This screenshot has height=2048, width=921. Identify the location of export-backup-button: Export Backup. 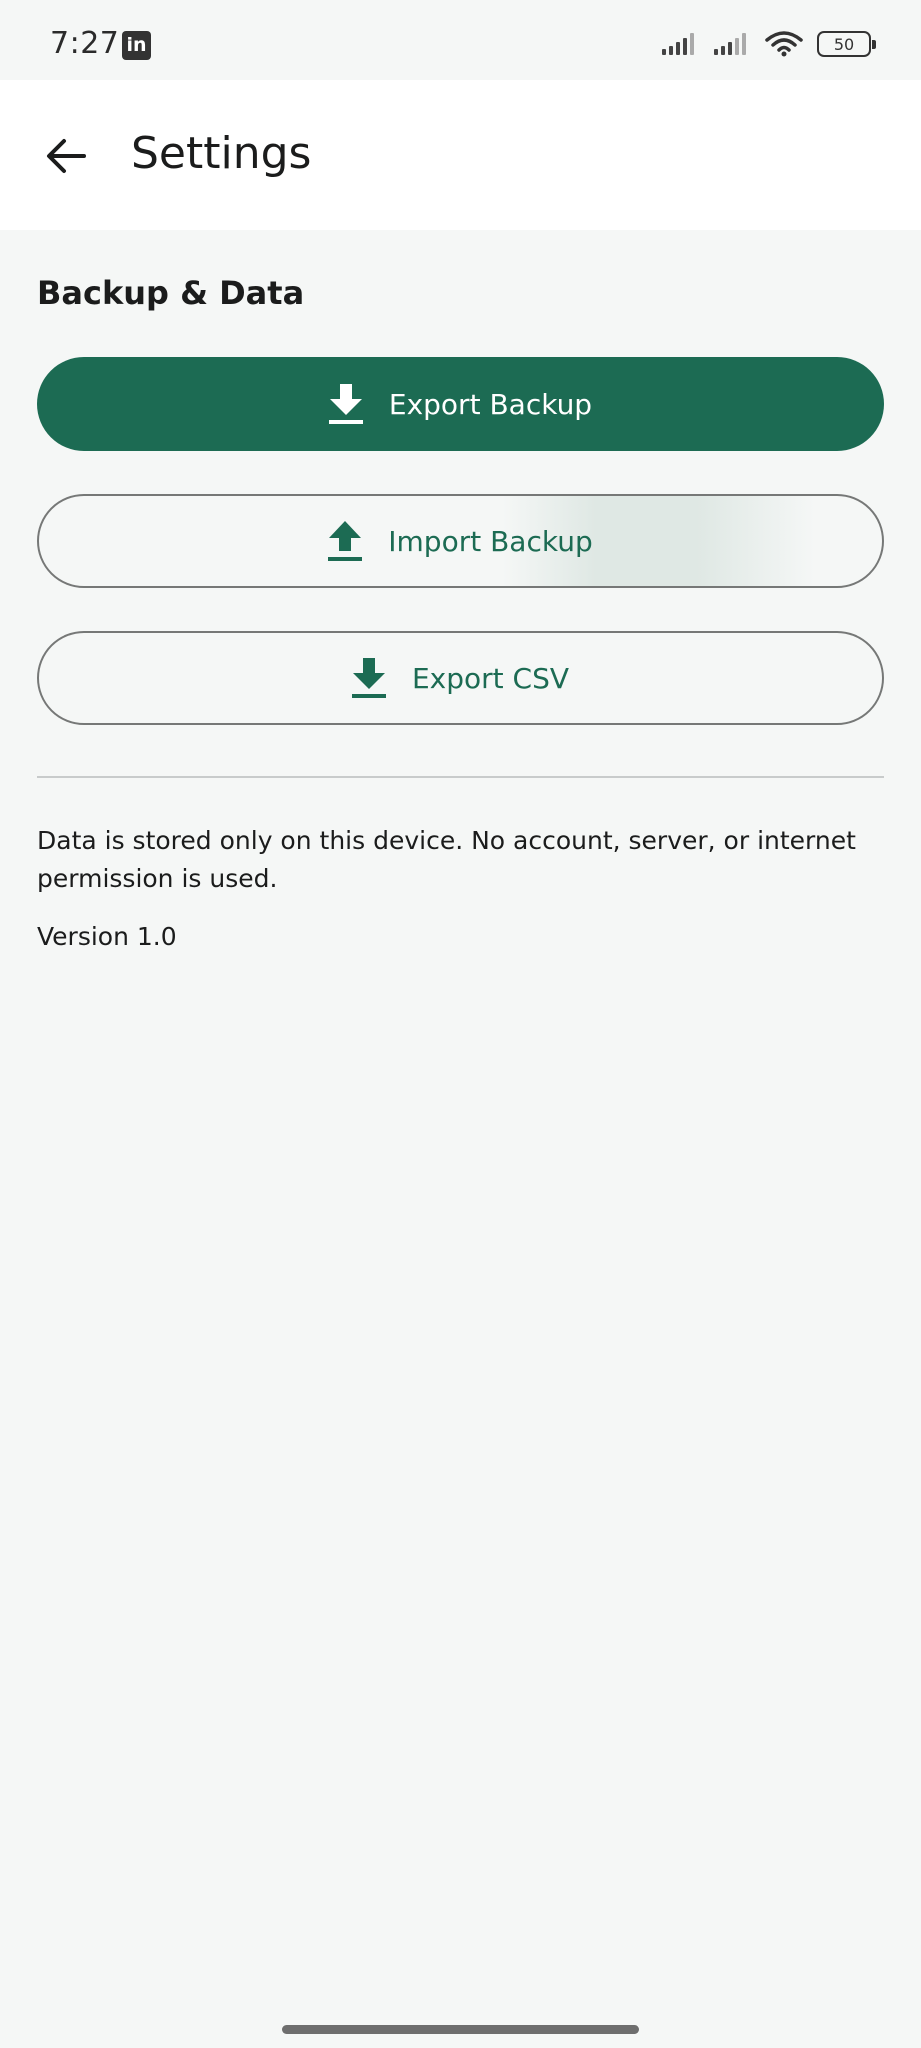
(460, 404).